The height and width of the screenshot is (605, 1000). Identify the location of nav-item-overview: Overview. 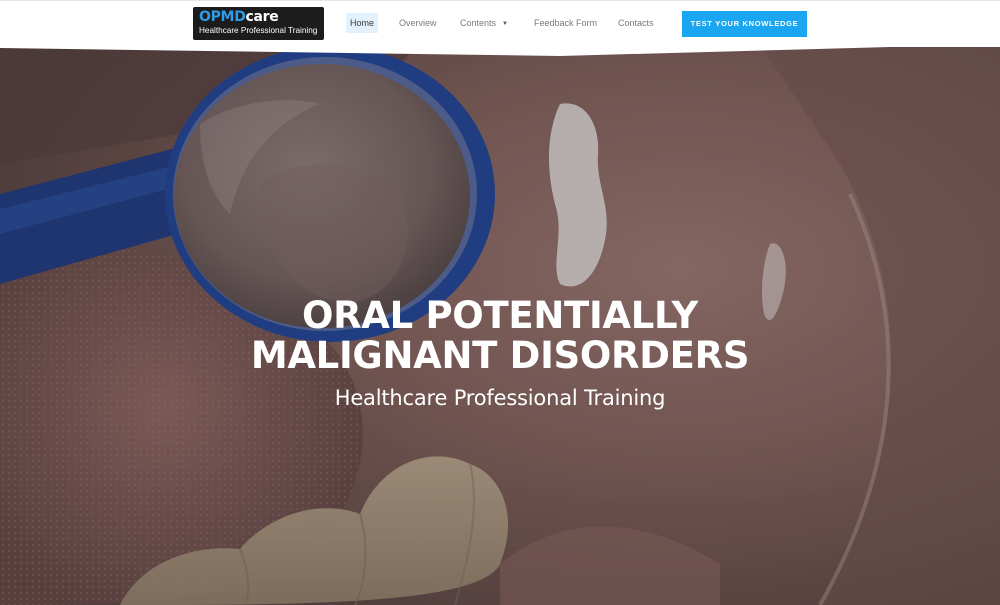
(418, 23).